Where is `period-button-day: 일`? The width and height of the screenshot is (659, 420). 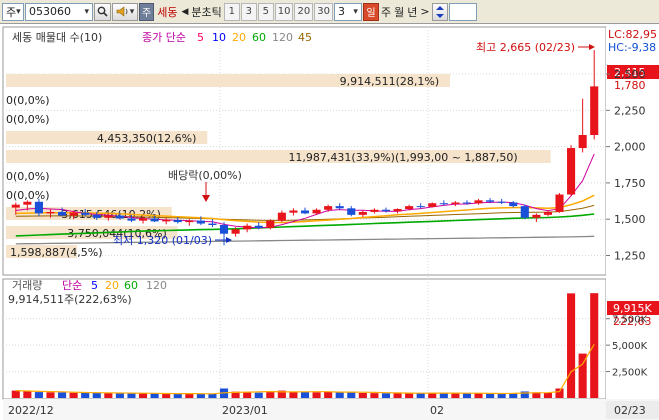
period-button-day: 일 is located at coordinates (370, 11).